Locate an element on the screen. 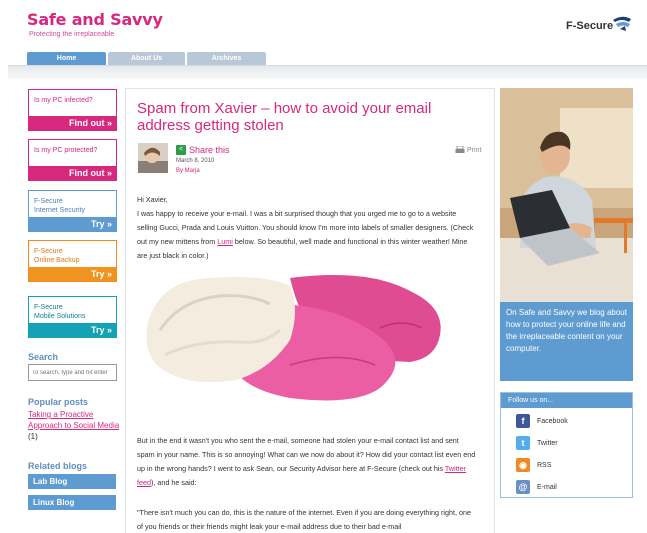 The width and height of the screenshot is (647, 533). follow-facebook: f Facebook is located at coordinates (542, 421).